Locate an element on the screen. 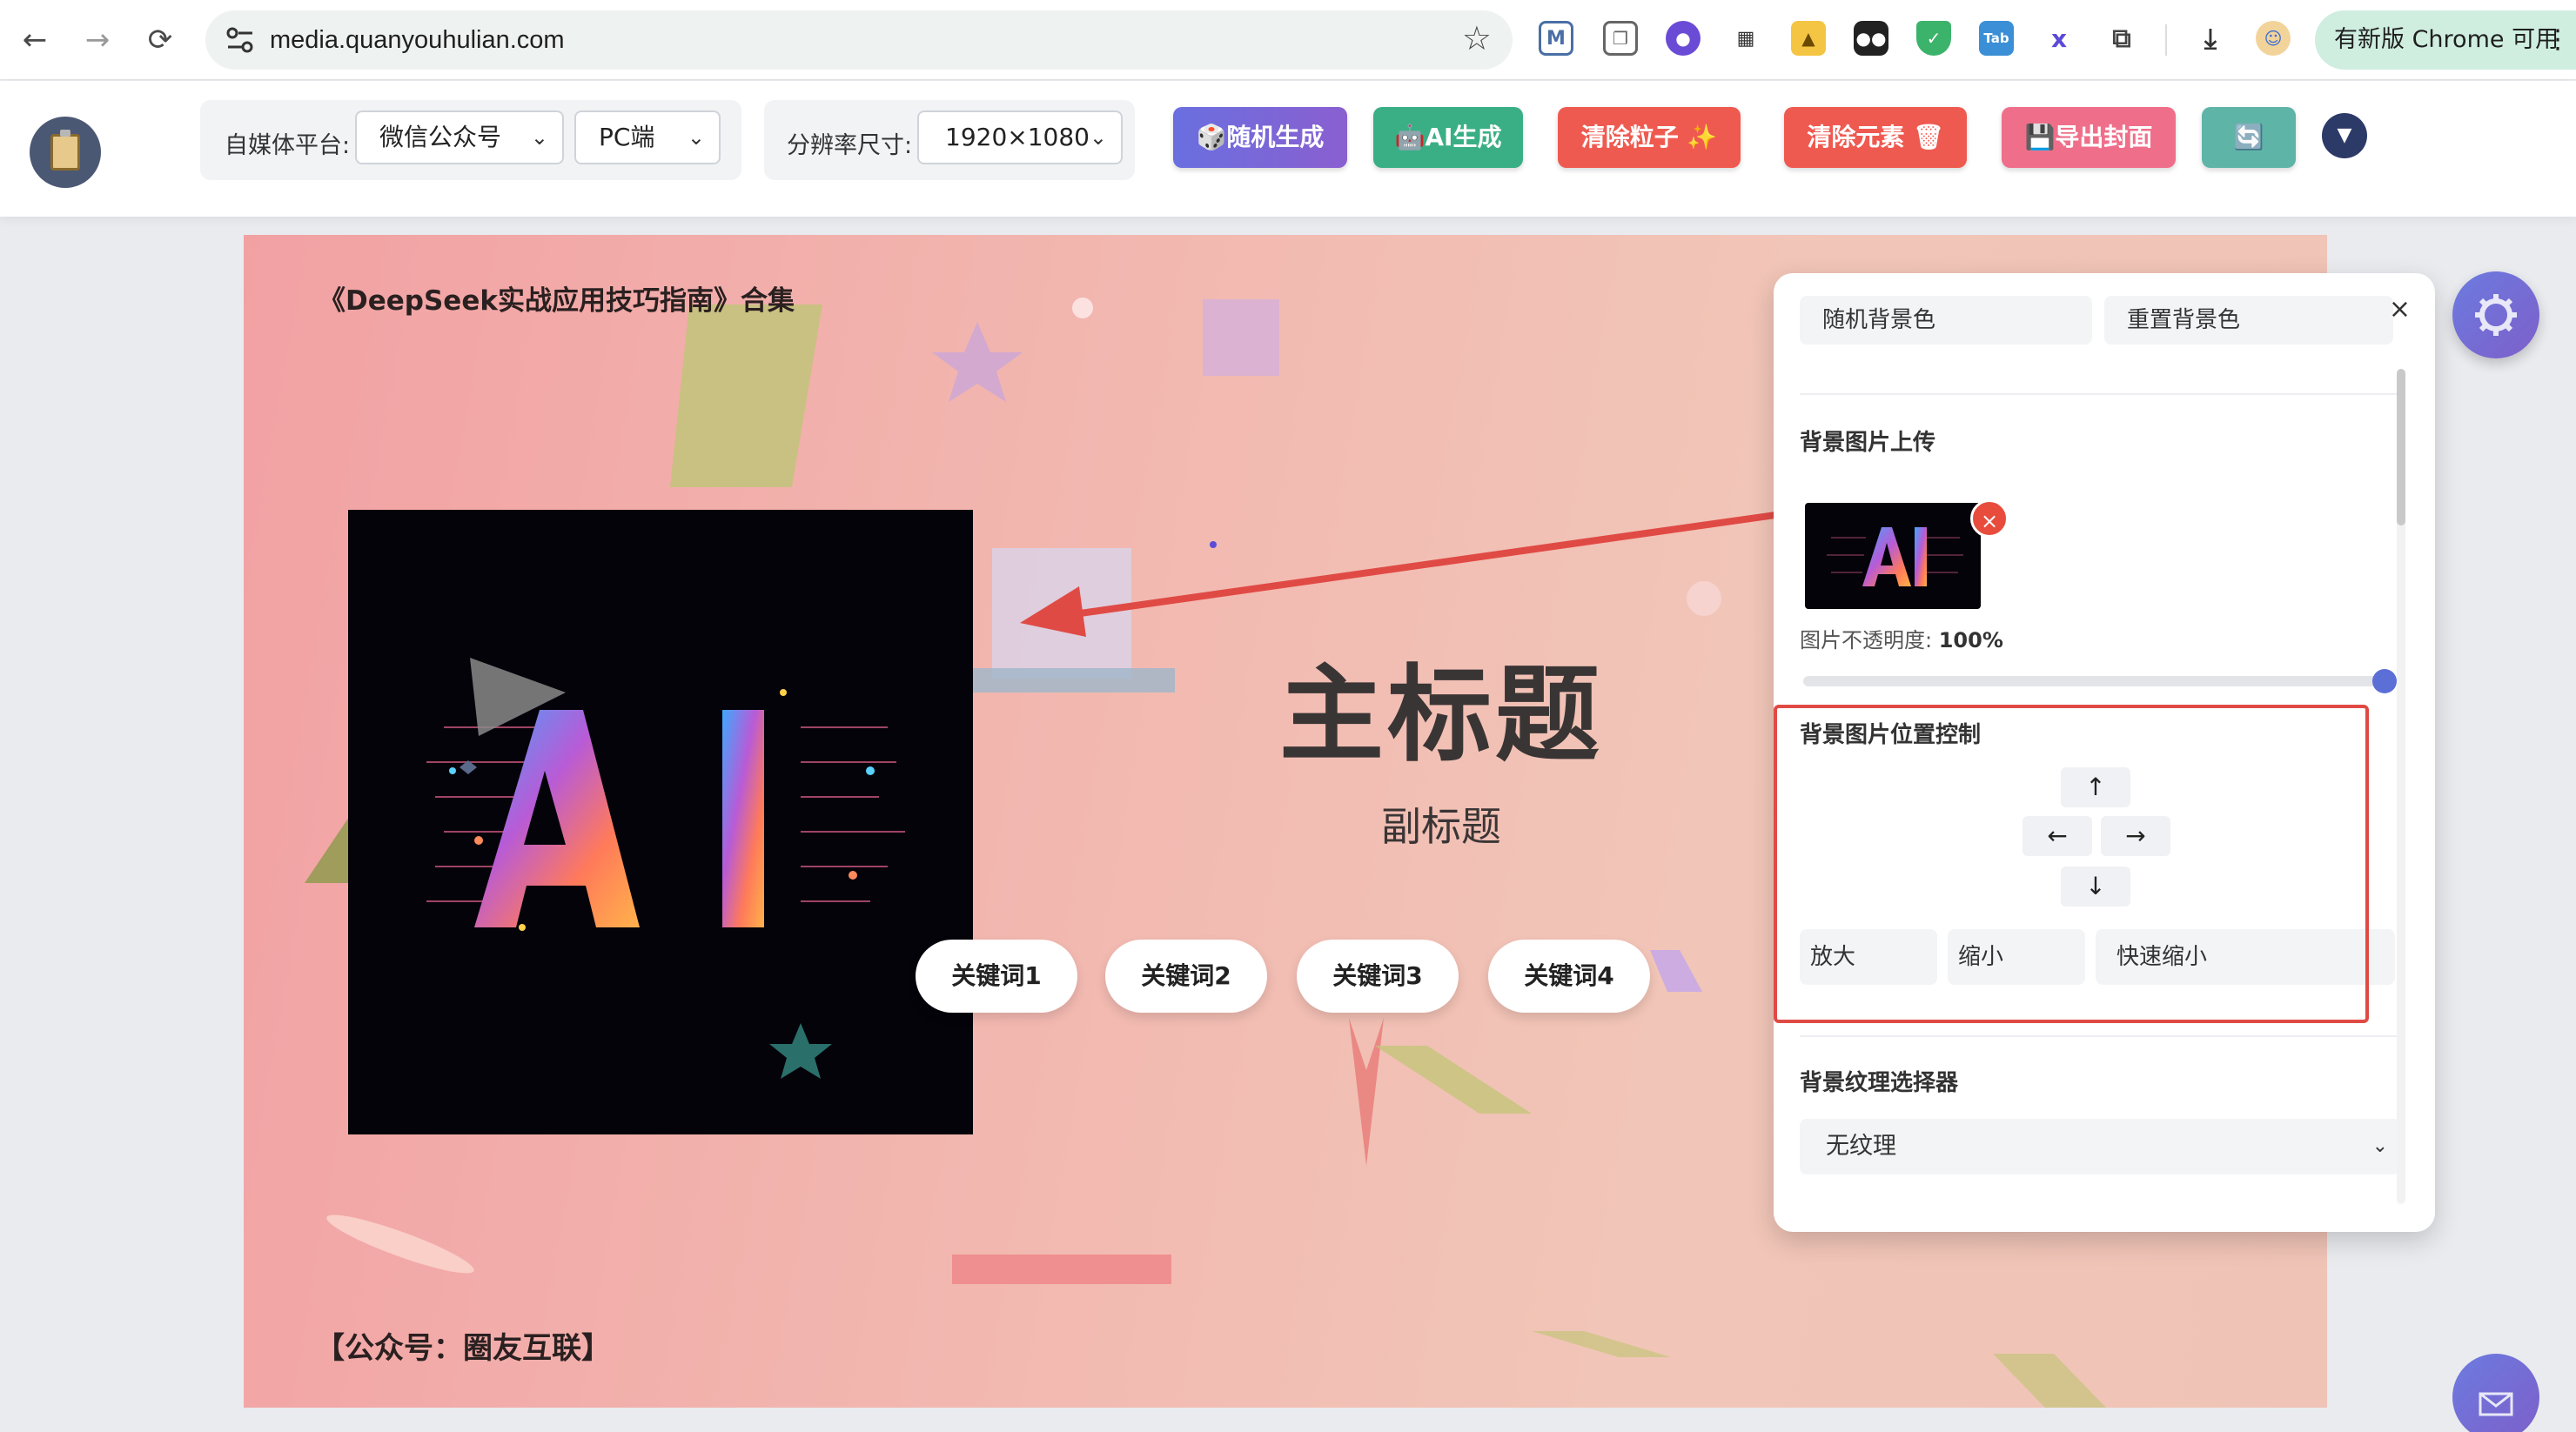 The width and height of the screenshot is (2576, 1432). export-cover-button: 💾导出封面 is located at coordinates (2089, 137).